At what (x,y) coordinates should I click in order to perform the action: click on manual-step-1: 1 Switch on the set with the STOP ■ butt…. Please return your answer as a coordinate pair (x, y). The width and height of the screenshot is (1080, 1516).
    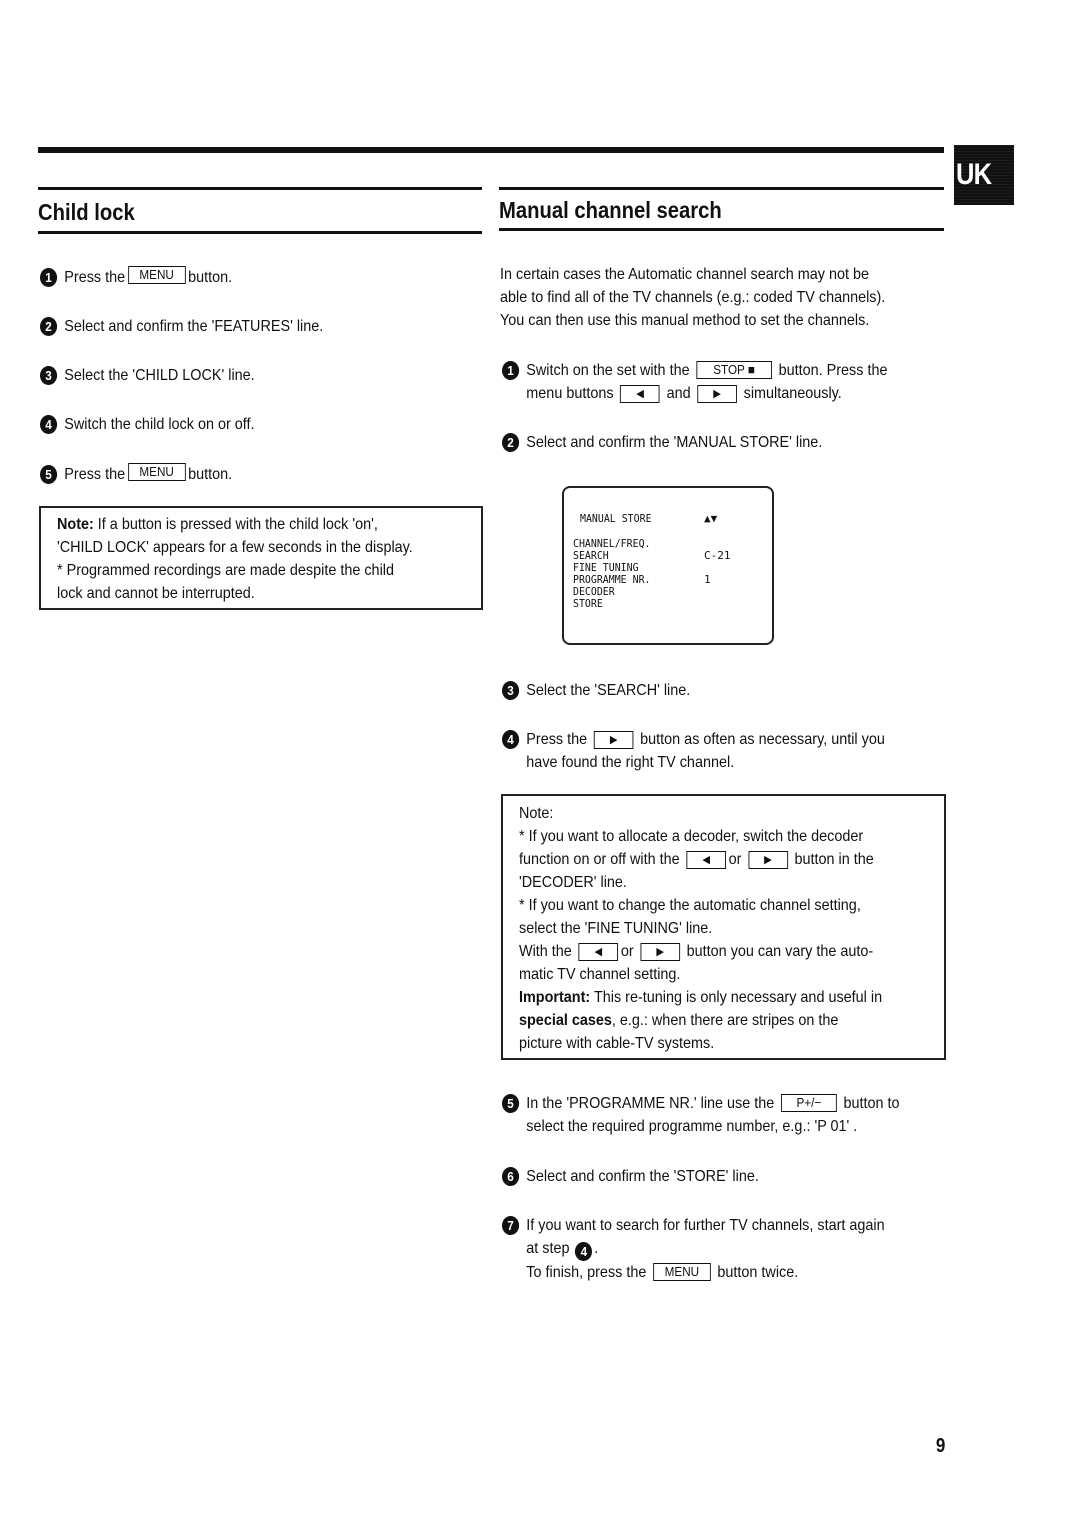
    Looking at the image, I should click on (694, 382).